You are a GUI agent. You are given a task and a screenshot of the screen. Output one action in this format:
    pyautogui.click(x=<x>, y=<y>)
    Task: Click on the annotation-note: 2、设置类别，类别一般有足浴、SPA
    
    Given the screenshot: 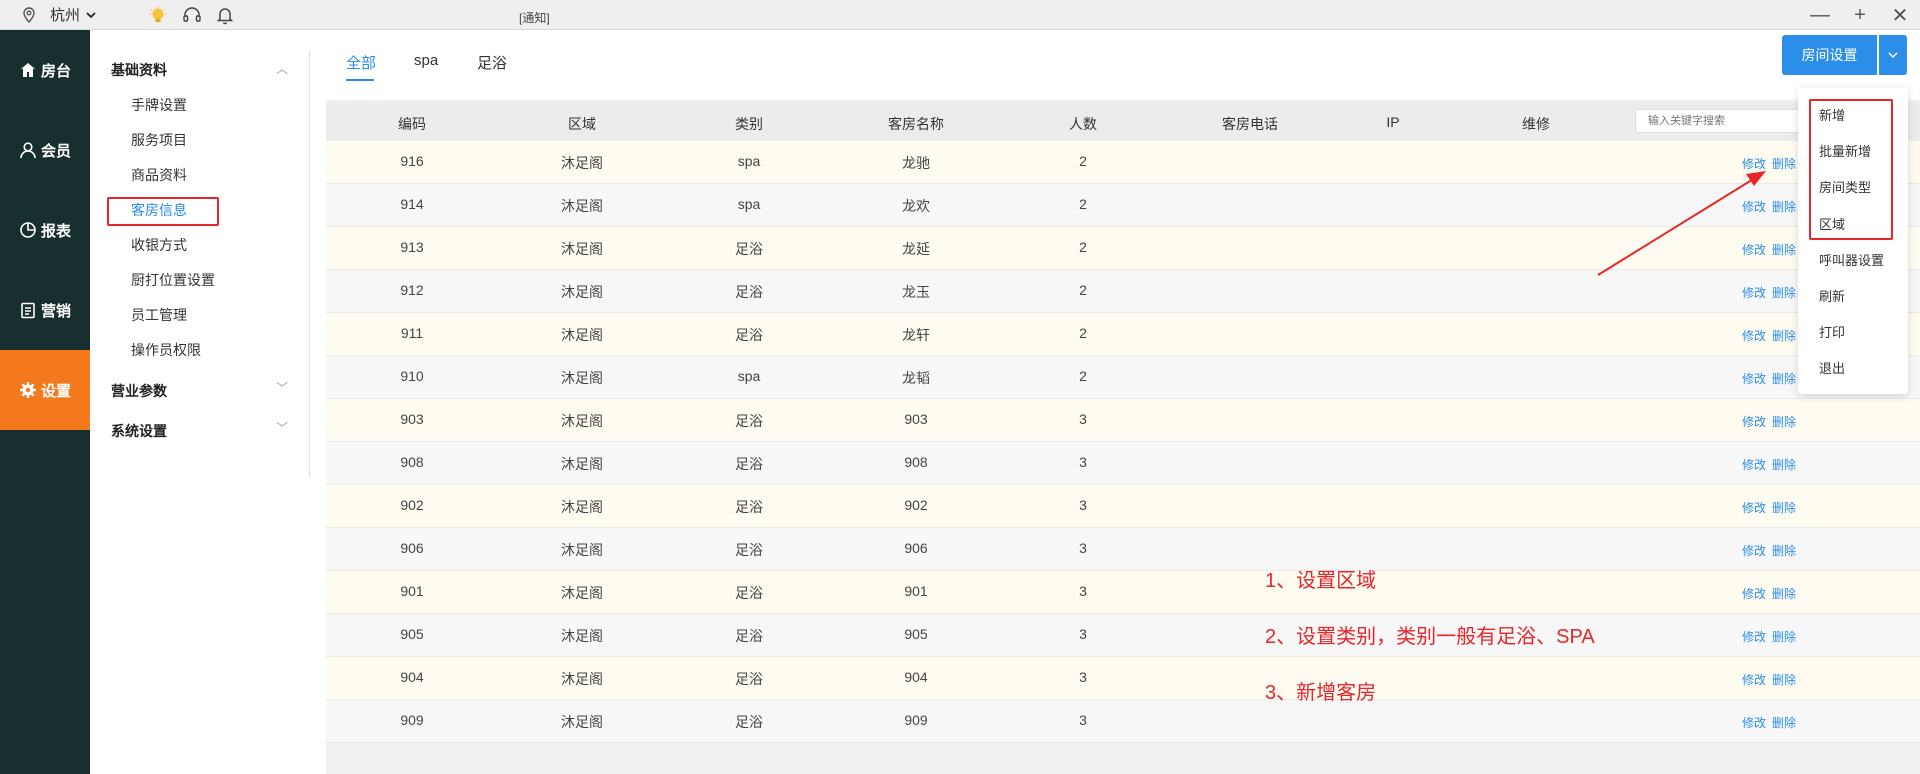 What is the action you would take?
    pyautogui.click(x=1430, y=637)
    